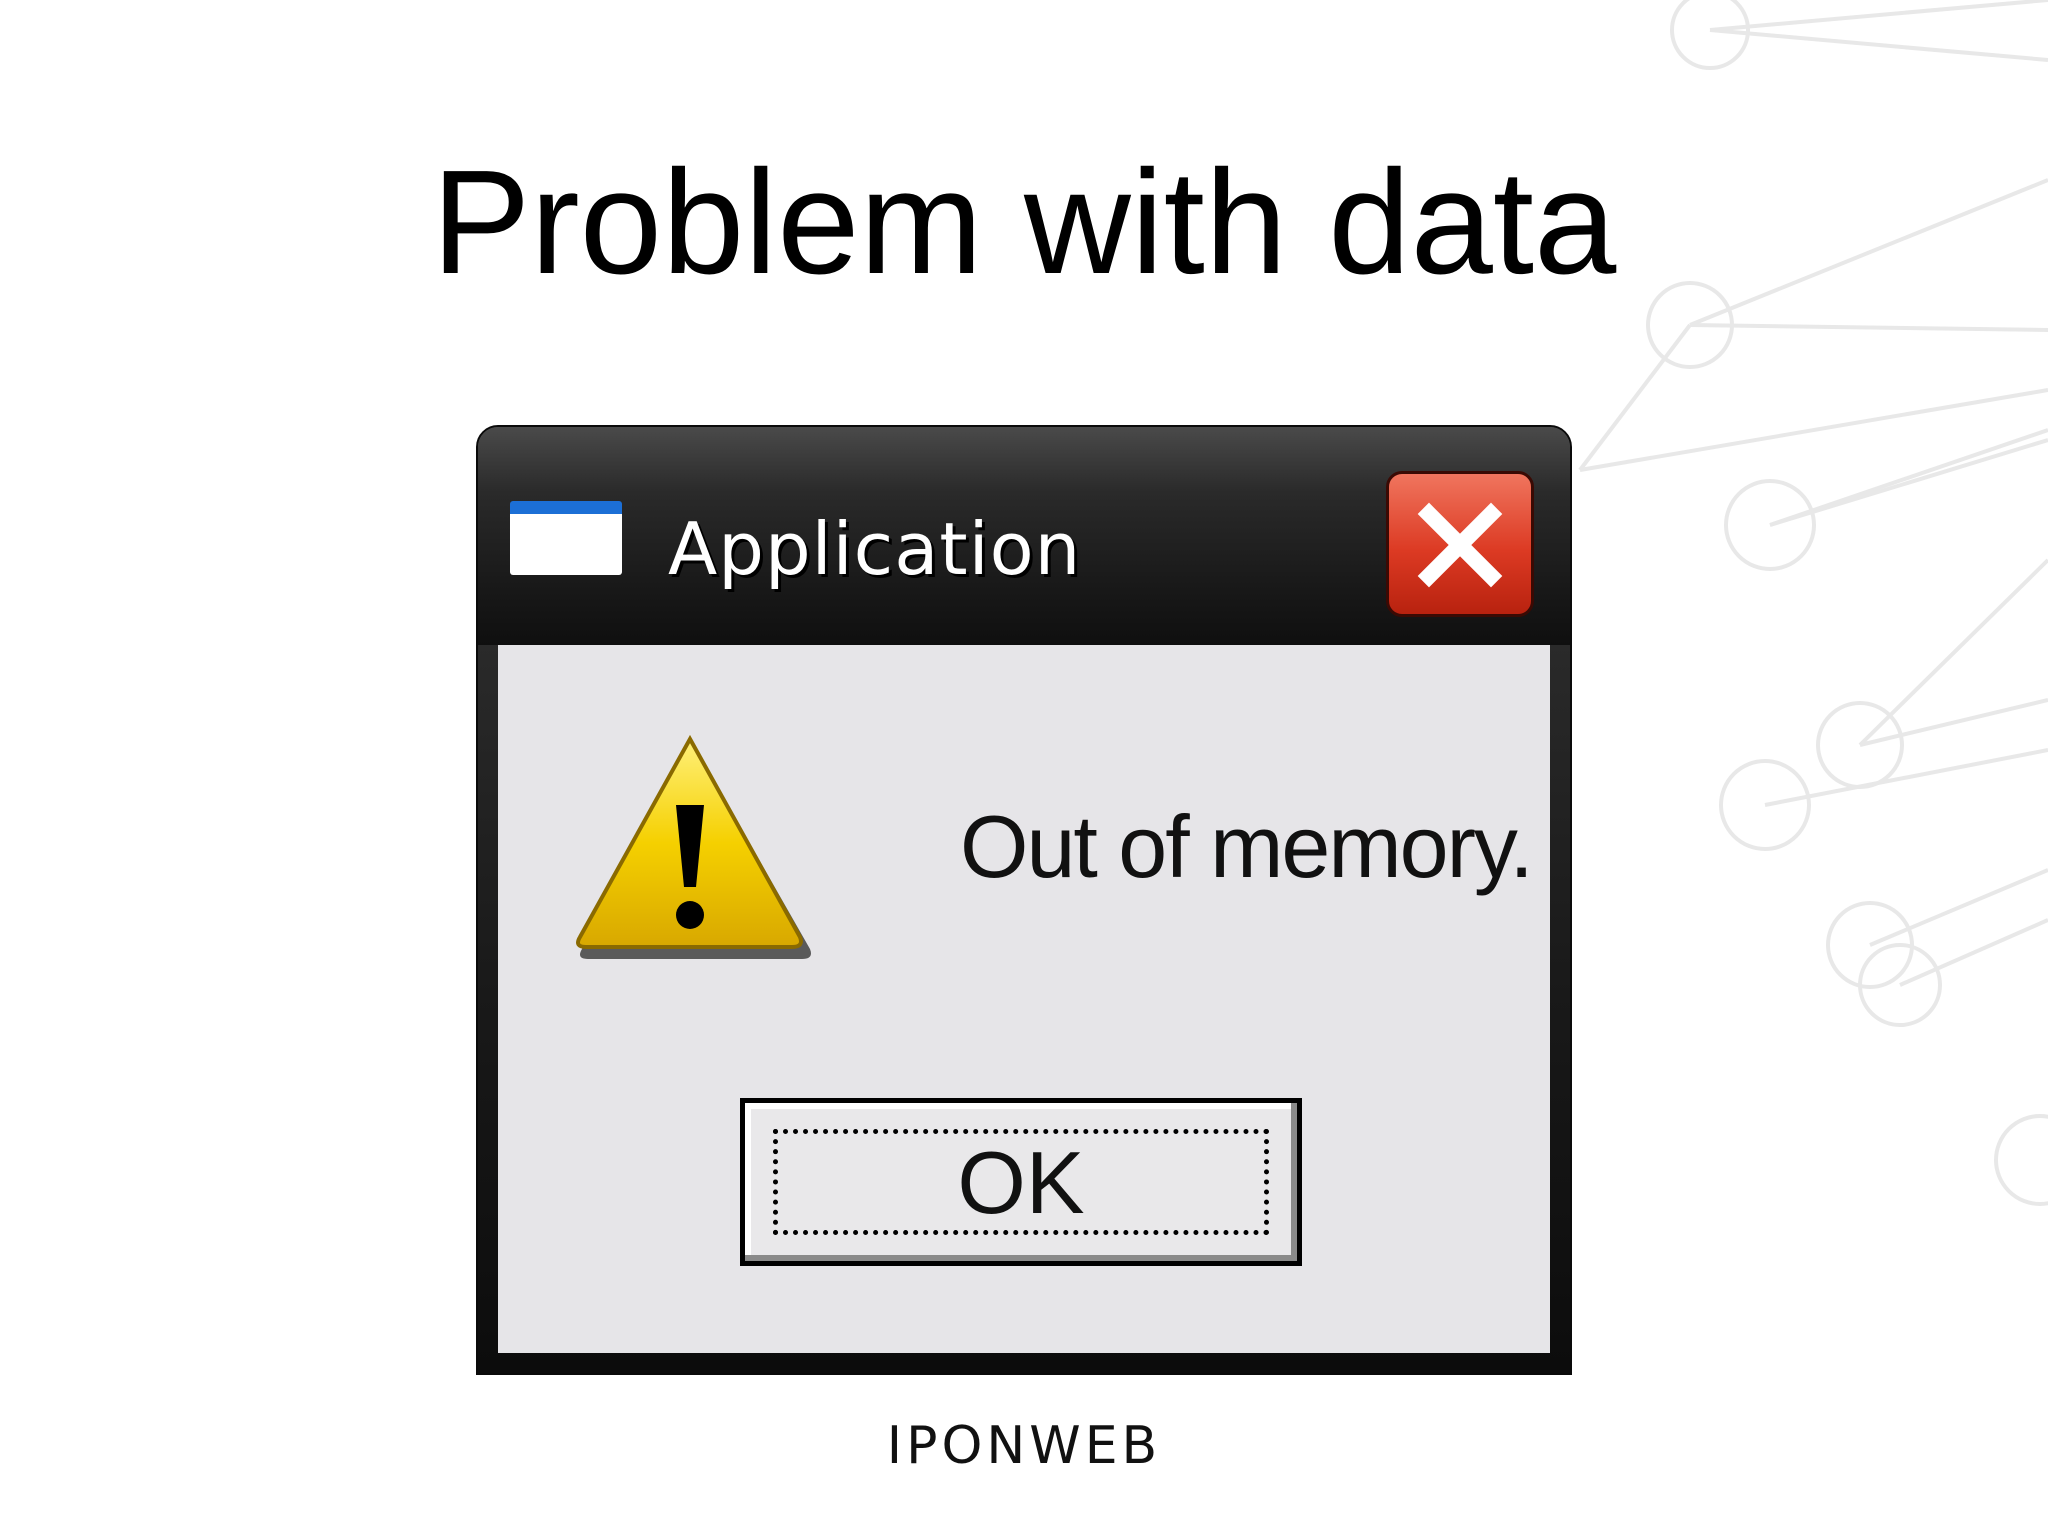 This screenshot has height=1535, width=2048. I want to click on brand-logo: IPONWEB, so click(1024, 1446).